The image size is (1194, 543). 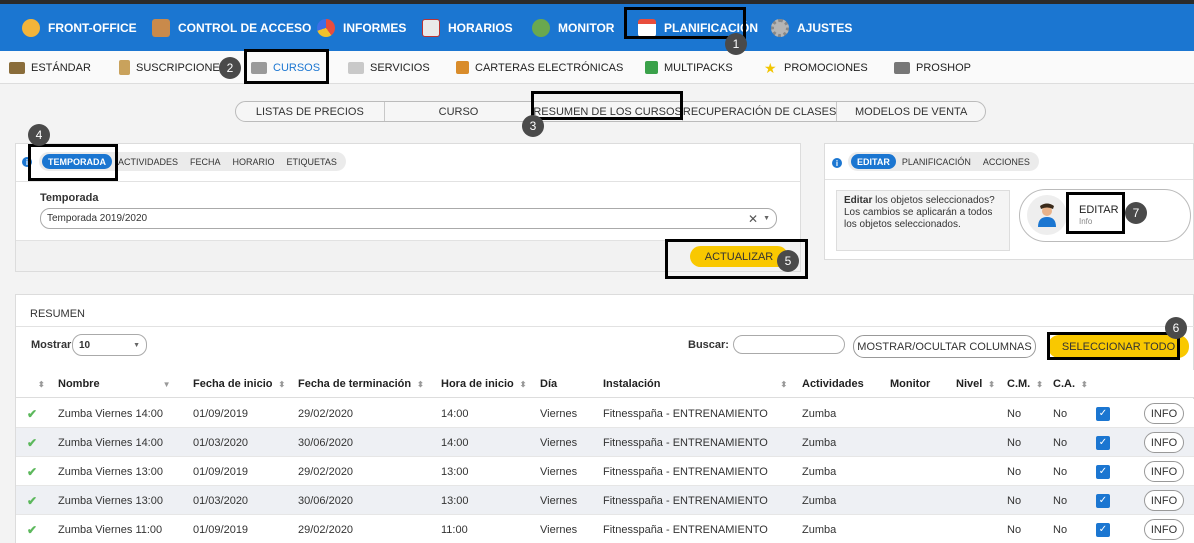 I want to click on sort-icon: ⬍, so click(x=41, y=384).